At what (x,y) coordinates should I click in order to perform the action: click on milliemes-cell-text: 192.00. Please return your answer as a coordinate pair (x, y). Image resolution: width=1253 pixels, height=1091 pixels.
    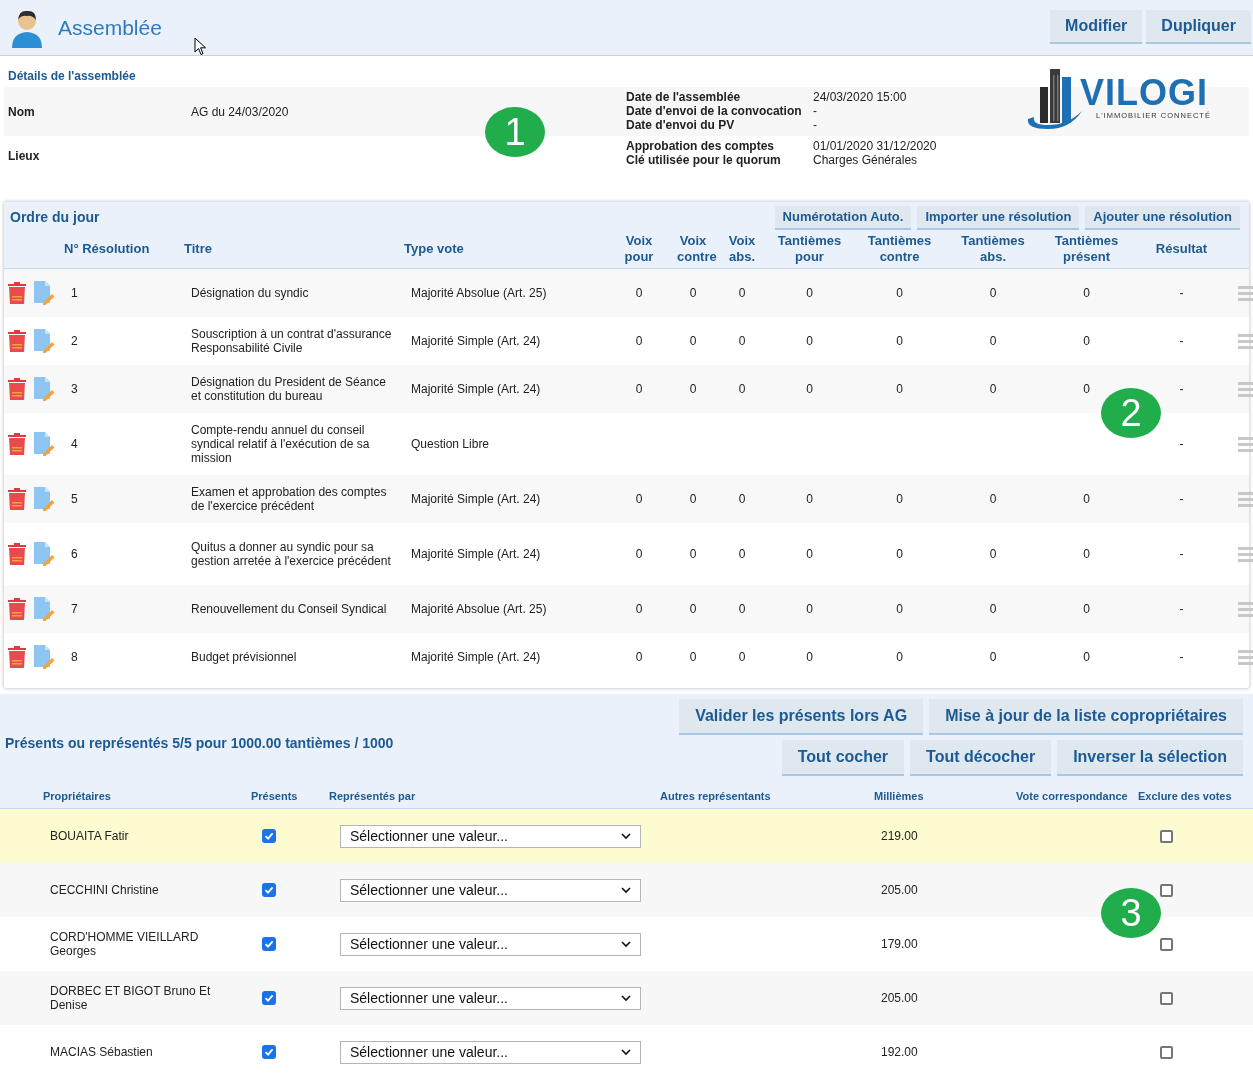
    Looking at the image, I should click on (899, 1052).